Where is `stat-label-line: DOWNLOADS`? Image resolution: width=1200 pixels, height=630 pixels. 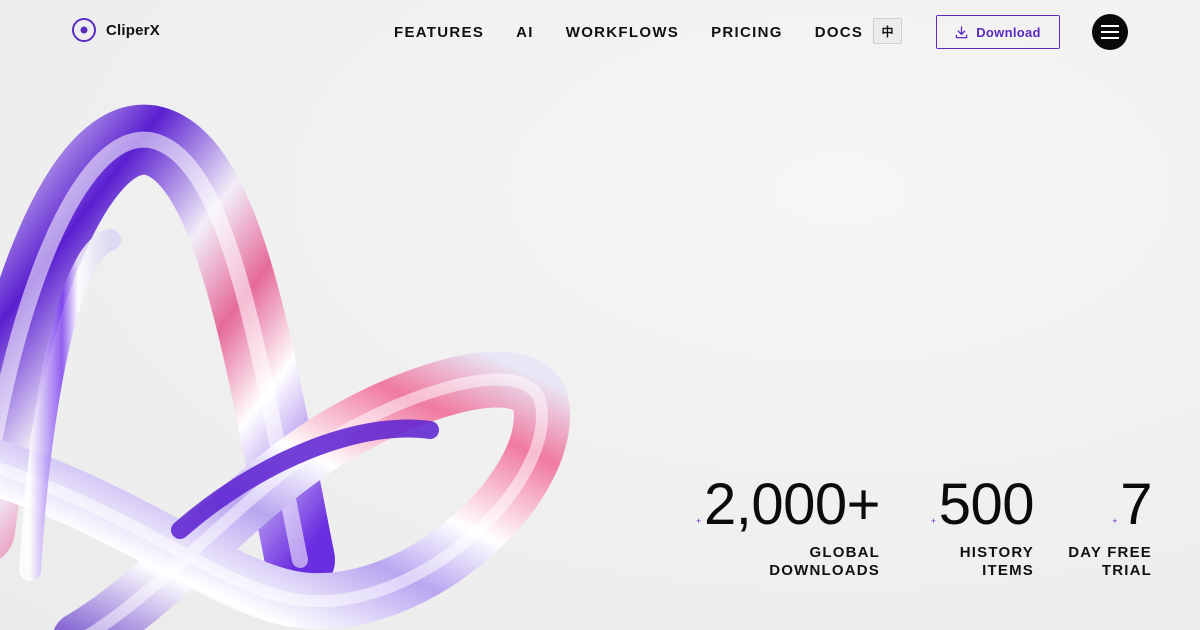 stat-label-line: DOWNLOADS is located at coordinates (824, 570).